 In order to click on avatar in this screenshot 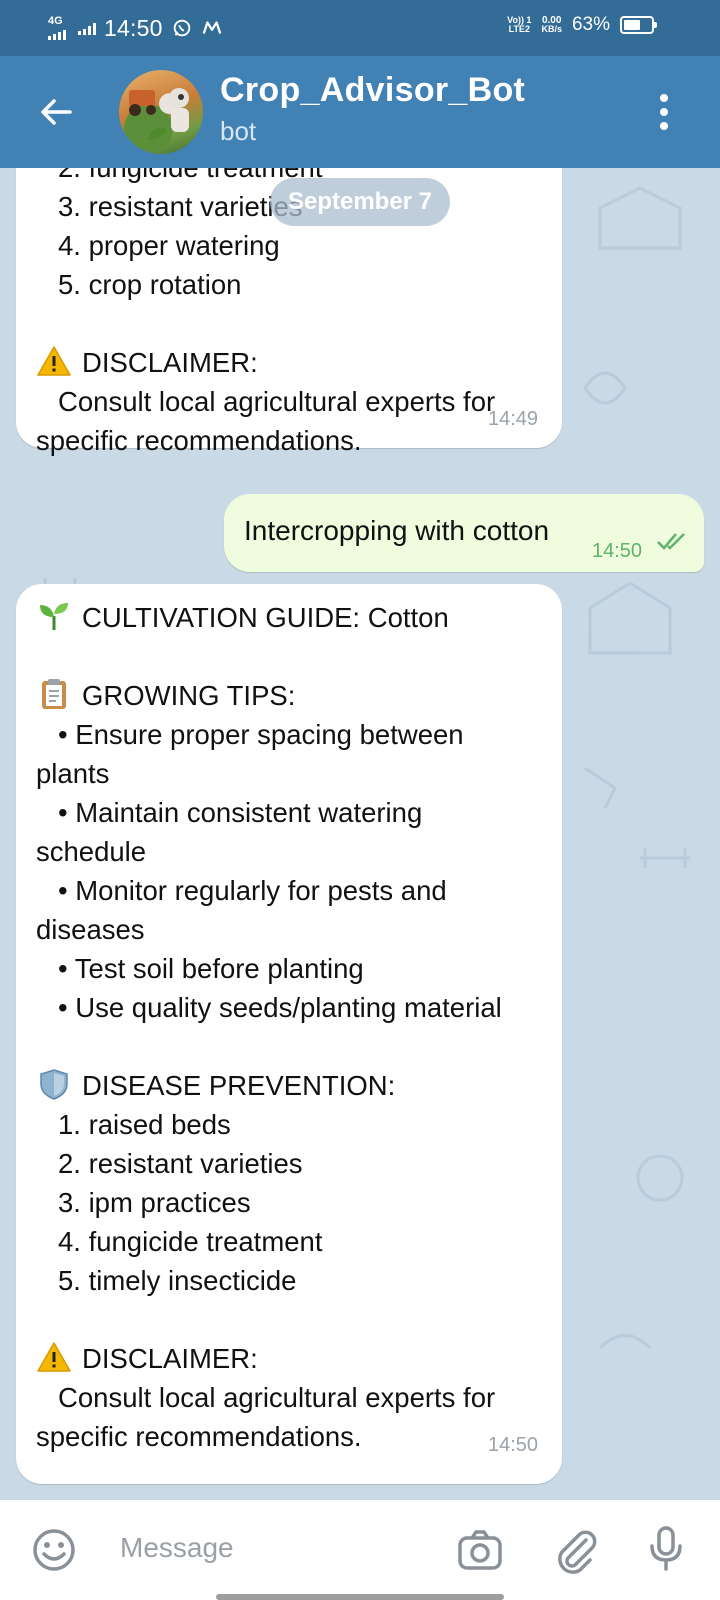, I will do `click(161, 112)`.